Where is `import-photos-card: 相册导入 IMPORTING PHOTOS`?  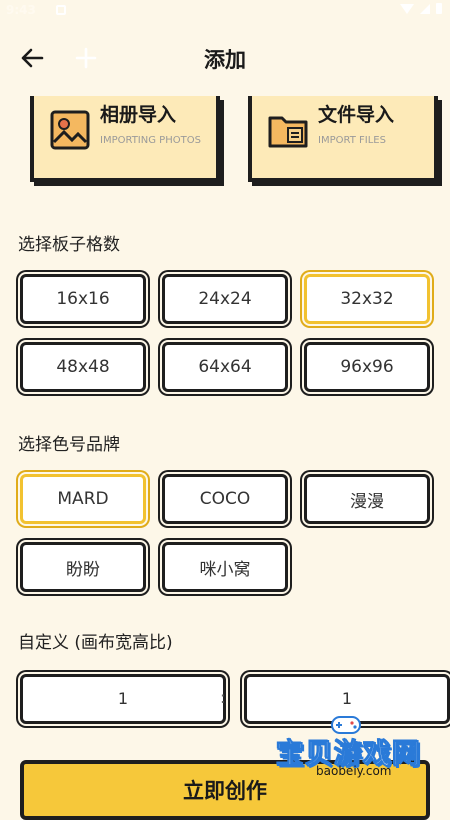
import-photos-card: 相册导入 IMPORTING PHOTOS is located at coordinates (125, 139).